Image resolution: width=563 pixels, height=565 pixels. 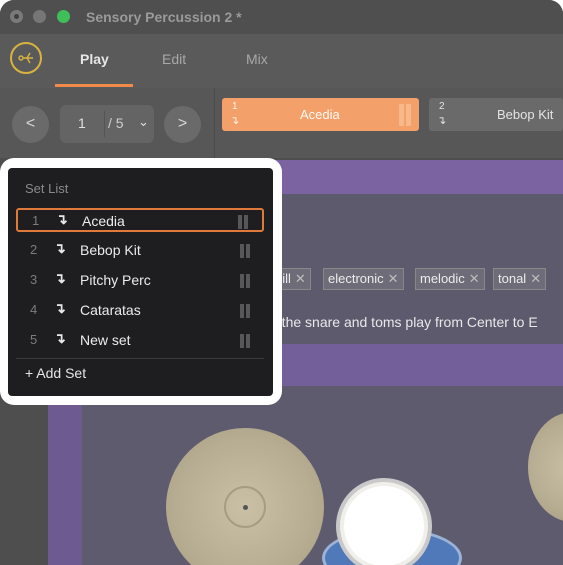 What do you see at coordinates (63, 16) in the screenshot?
I see `zoom-window-button` at bounding box center [63, 16].